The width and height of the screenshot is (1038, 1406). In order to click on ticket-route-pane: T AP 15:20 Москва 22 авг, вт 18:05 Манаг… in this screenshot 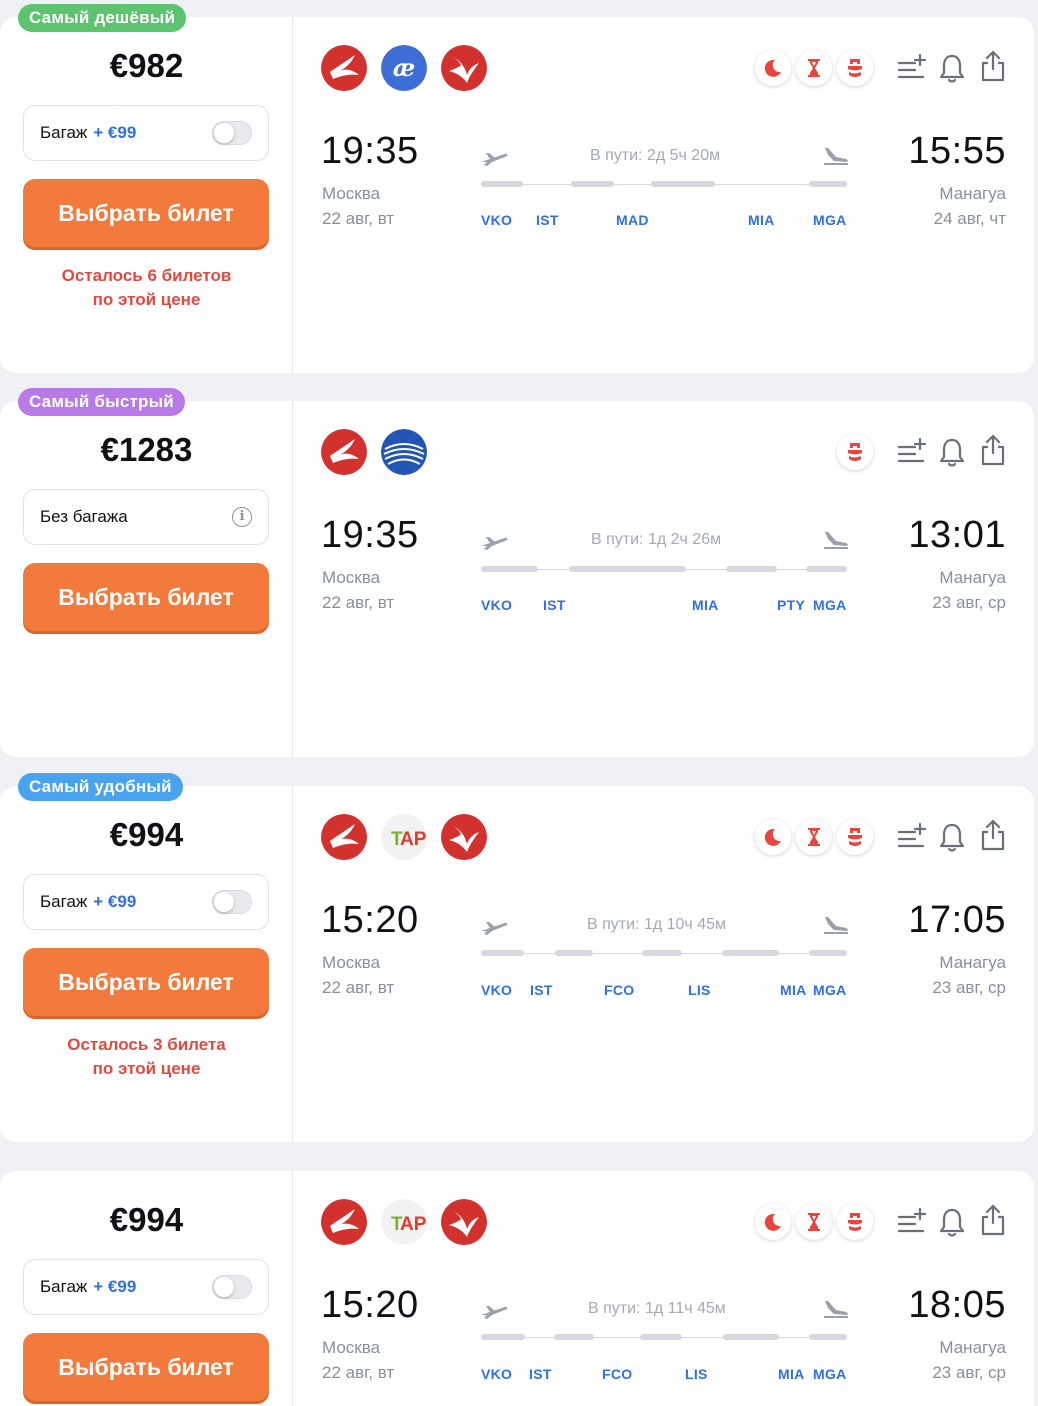, I will do `click(663, 1288)`.